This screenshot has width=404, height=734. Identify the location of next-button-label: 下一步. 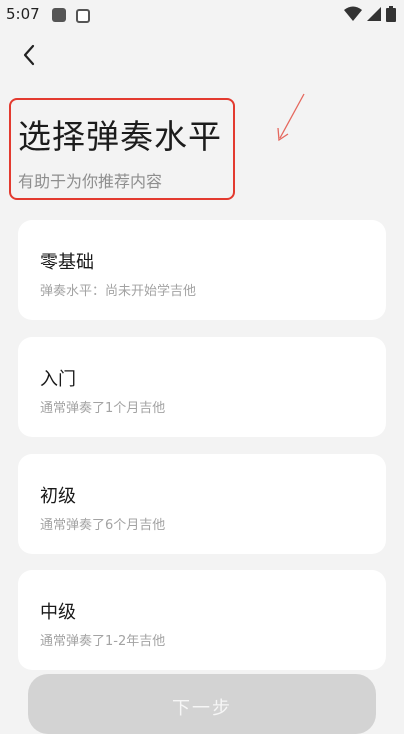
(202, 708).